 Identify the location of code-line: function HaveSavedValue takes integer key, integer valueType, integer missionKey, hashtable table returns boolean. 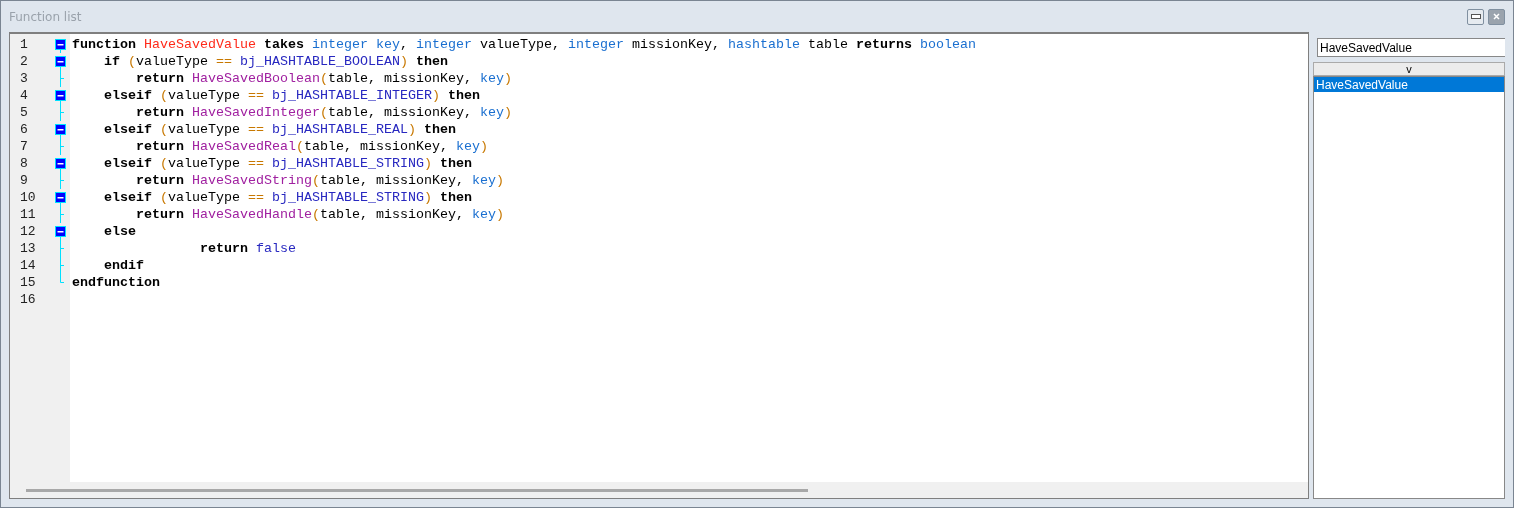
(524, 44).